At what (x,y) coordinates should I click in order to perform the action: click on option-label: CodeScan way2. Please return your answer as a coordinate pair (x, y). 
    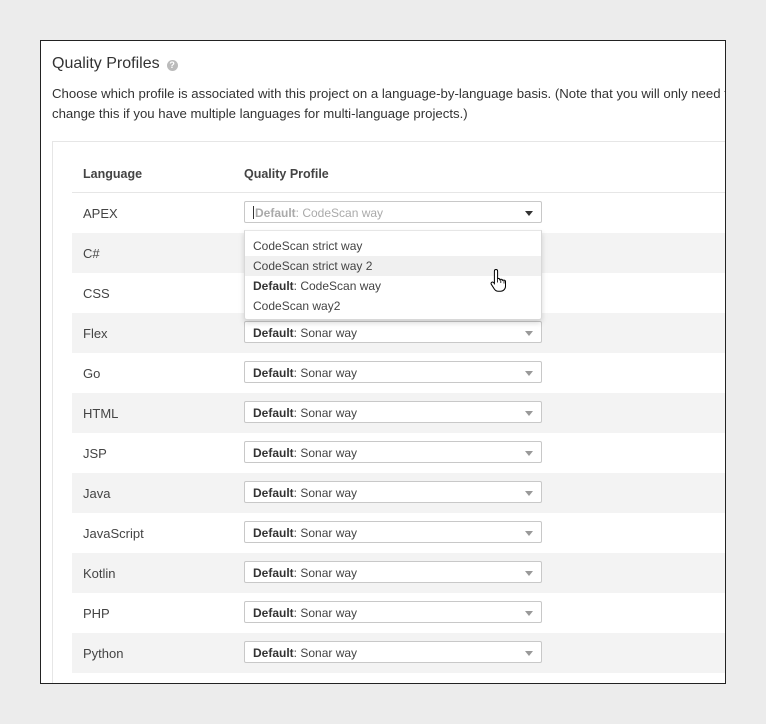
    Looking at the image, I should click on (297, 306).